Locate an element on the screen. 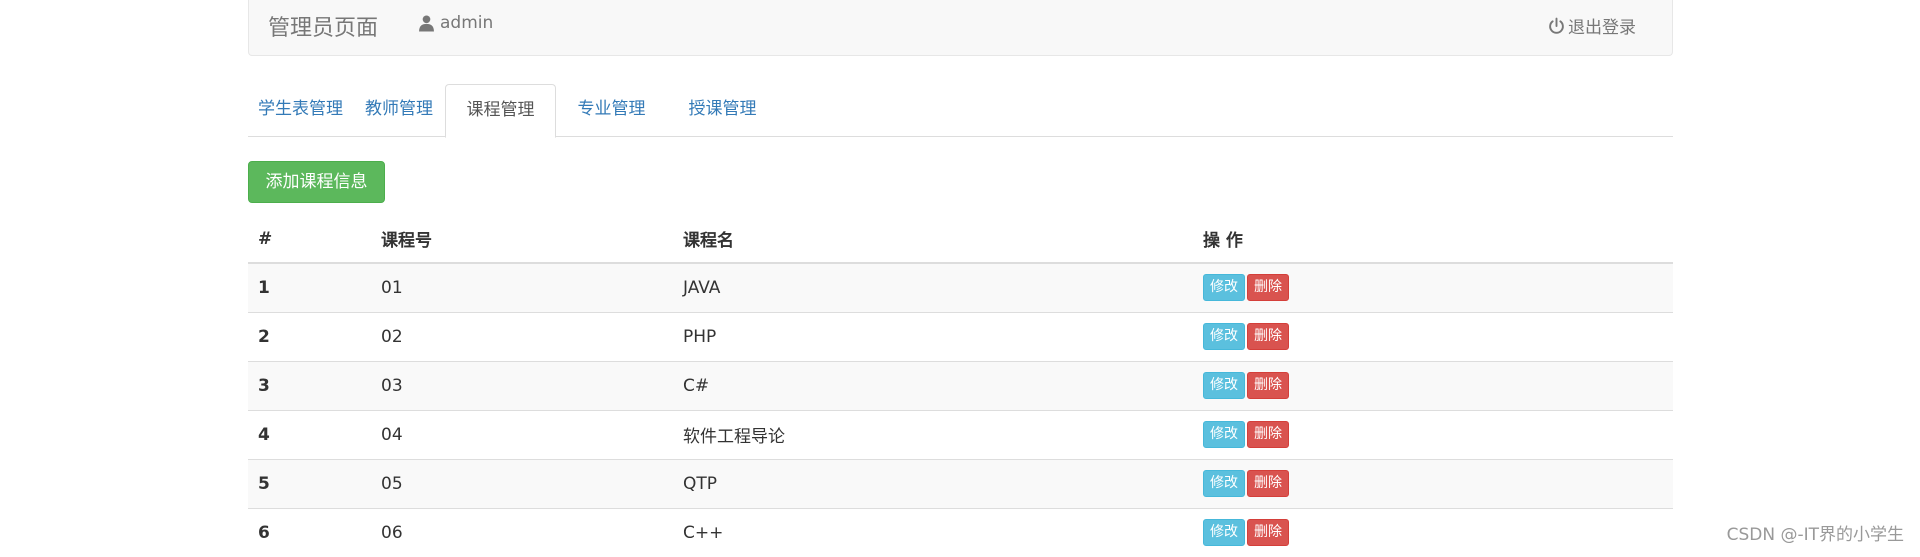 The width and height of the screenshot is (1920, 557). cell-course-no: 06 is located at coordinates (522, 532).